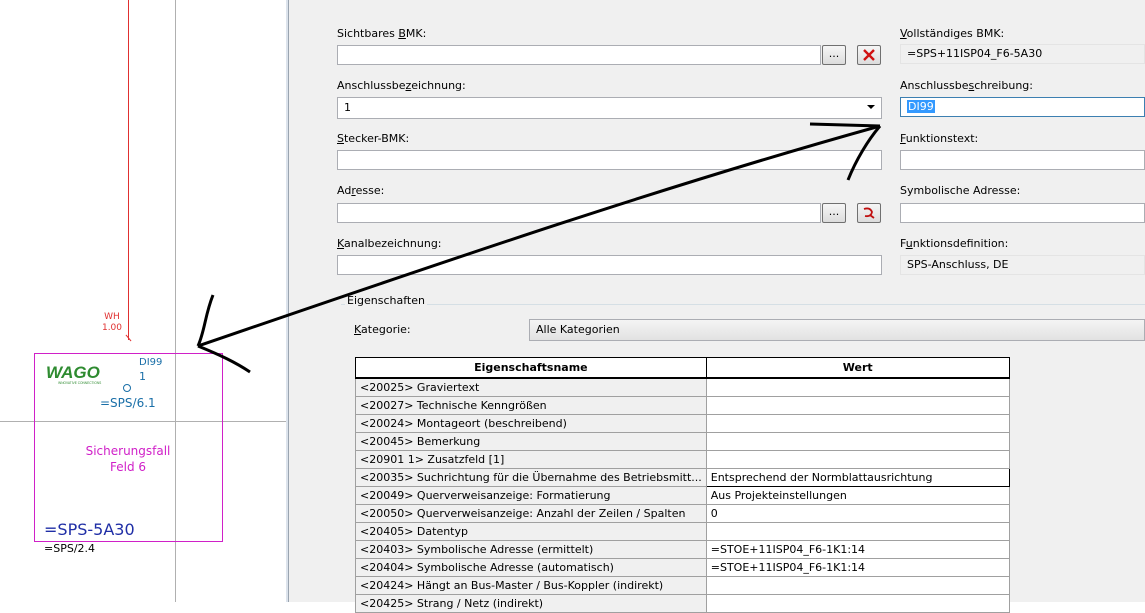  What do you see at coordinates (1022, 265) in the screenshot?
I see `funktionsdefinition-field: SPS-Anschluss, DE` at bounding box center [1022, 265].